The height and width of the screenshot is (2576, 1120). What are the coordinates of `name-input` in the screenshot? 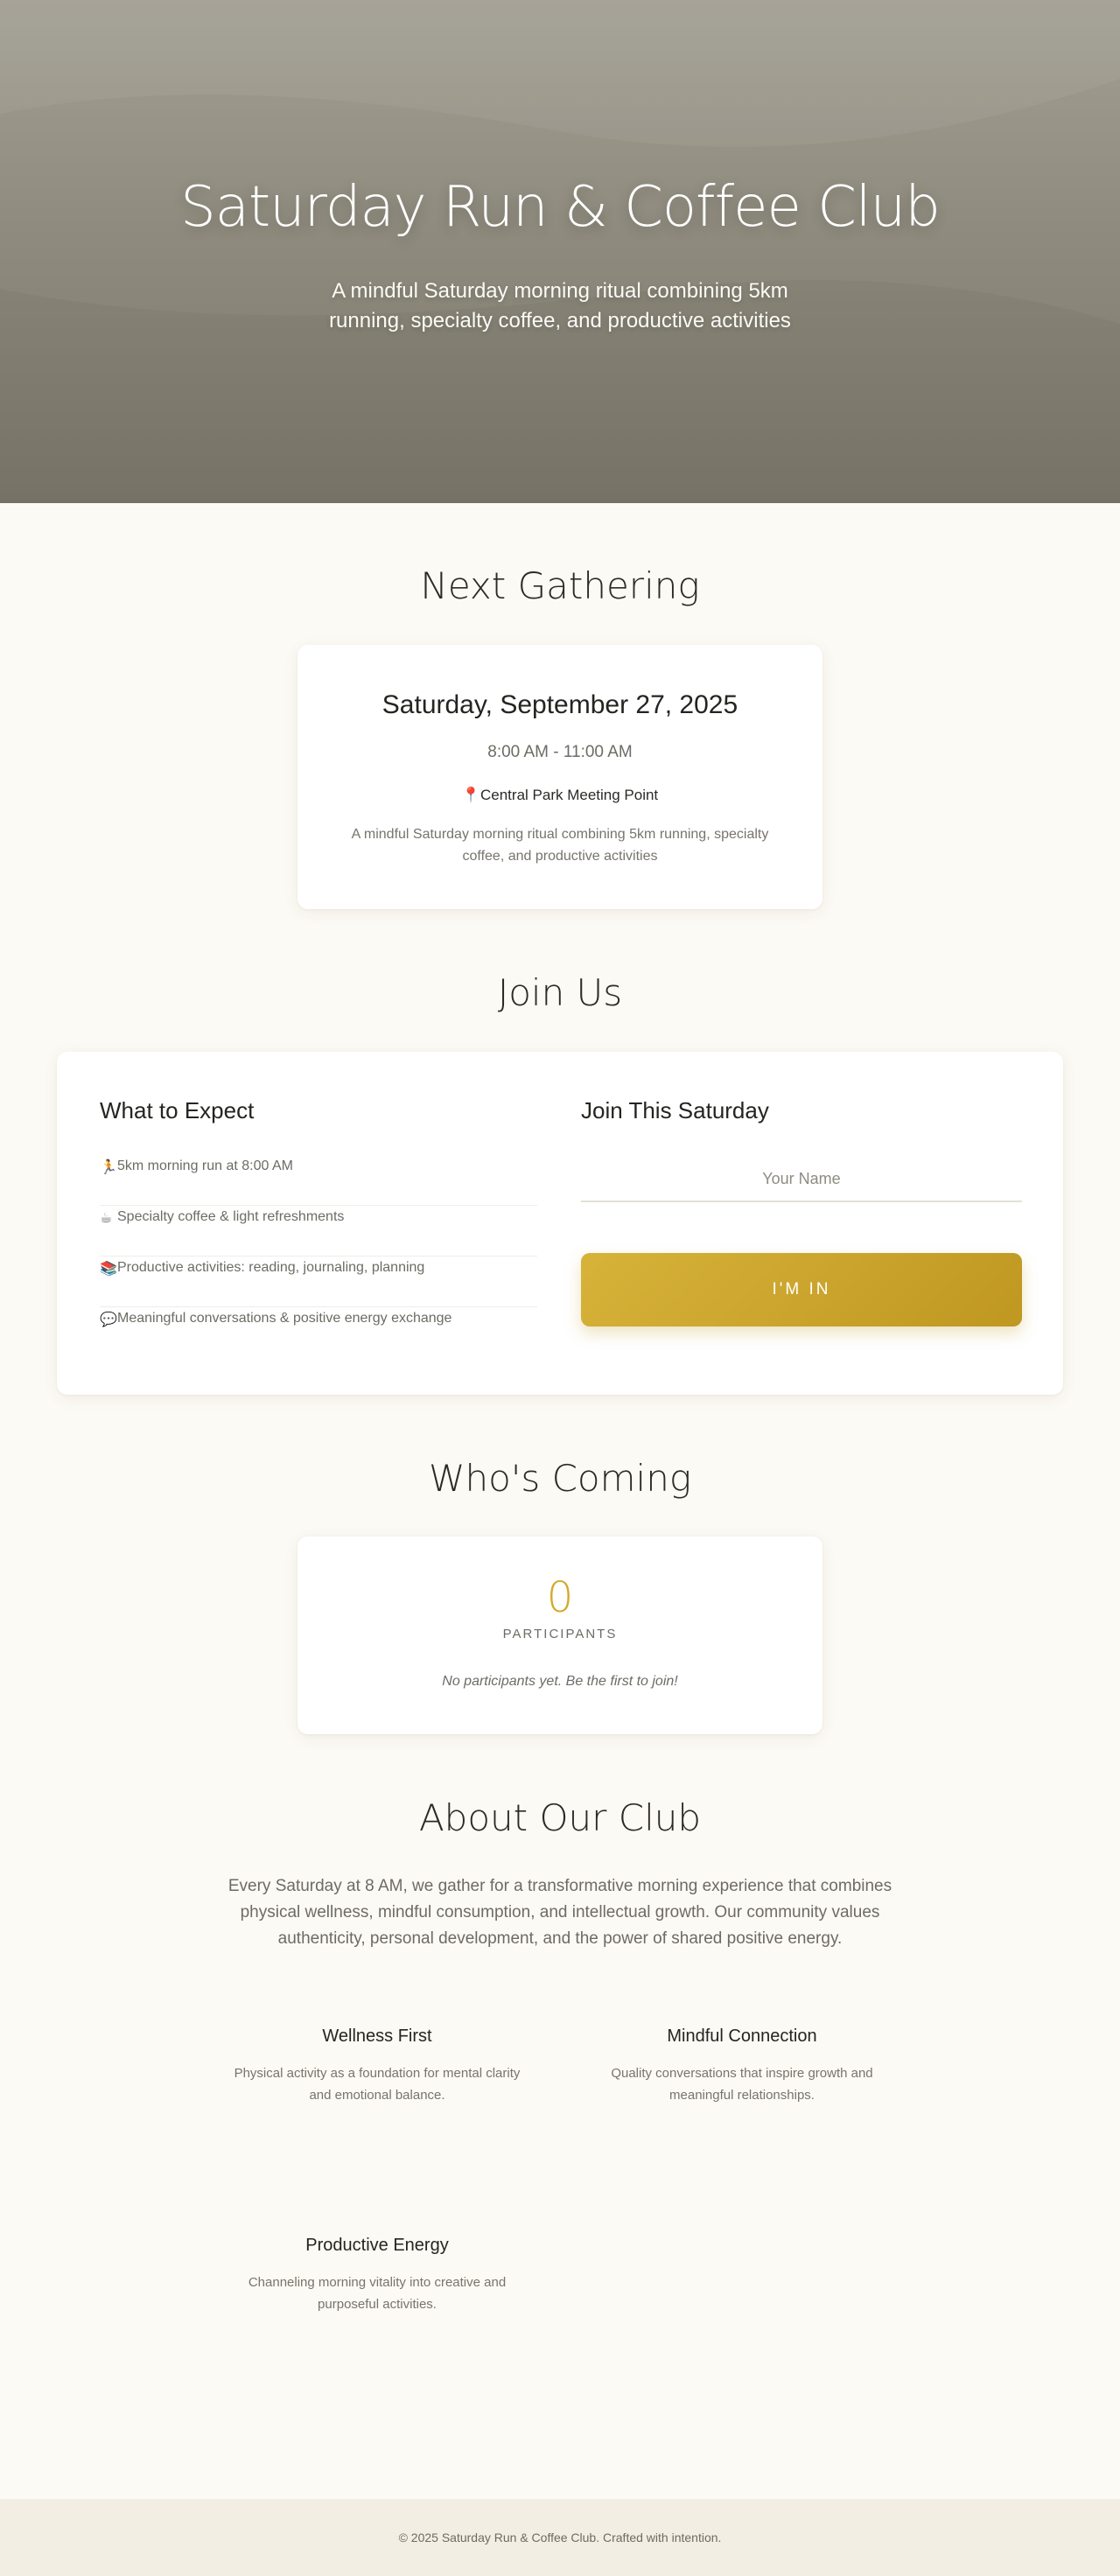 It's located at (801, 1179).